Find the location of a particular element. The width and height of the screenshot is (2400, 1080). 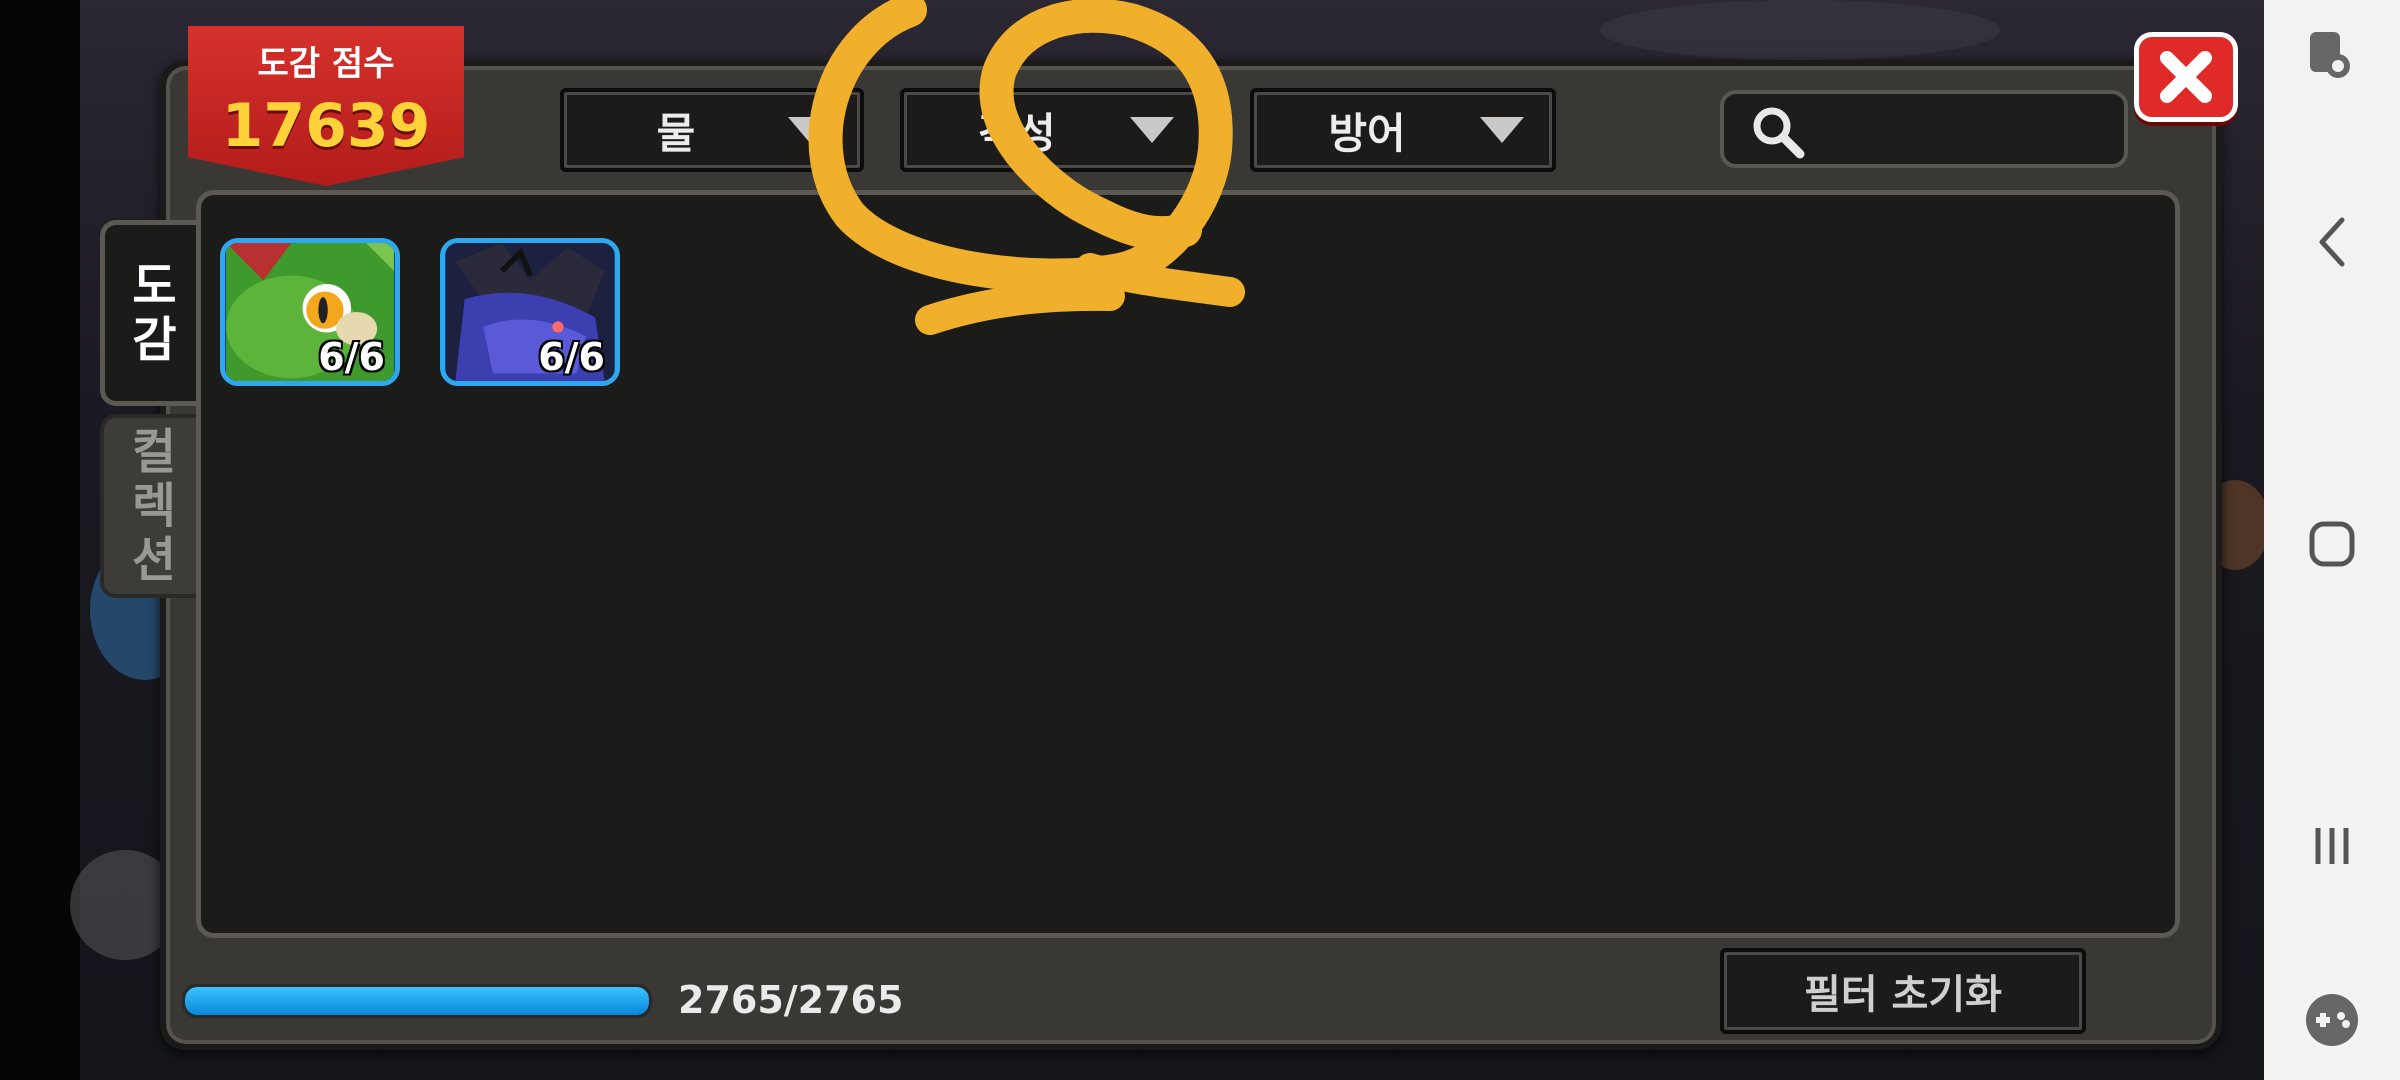

progress-fill is located at coordinates (417, 1001).